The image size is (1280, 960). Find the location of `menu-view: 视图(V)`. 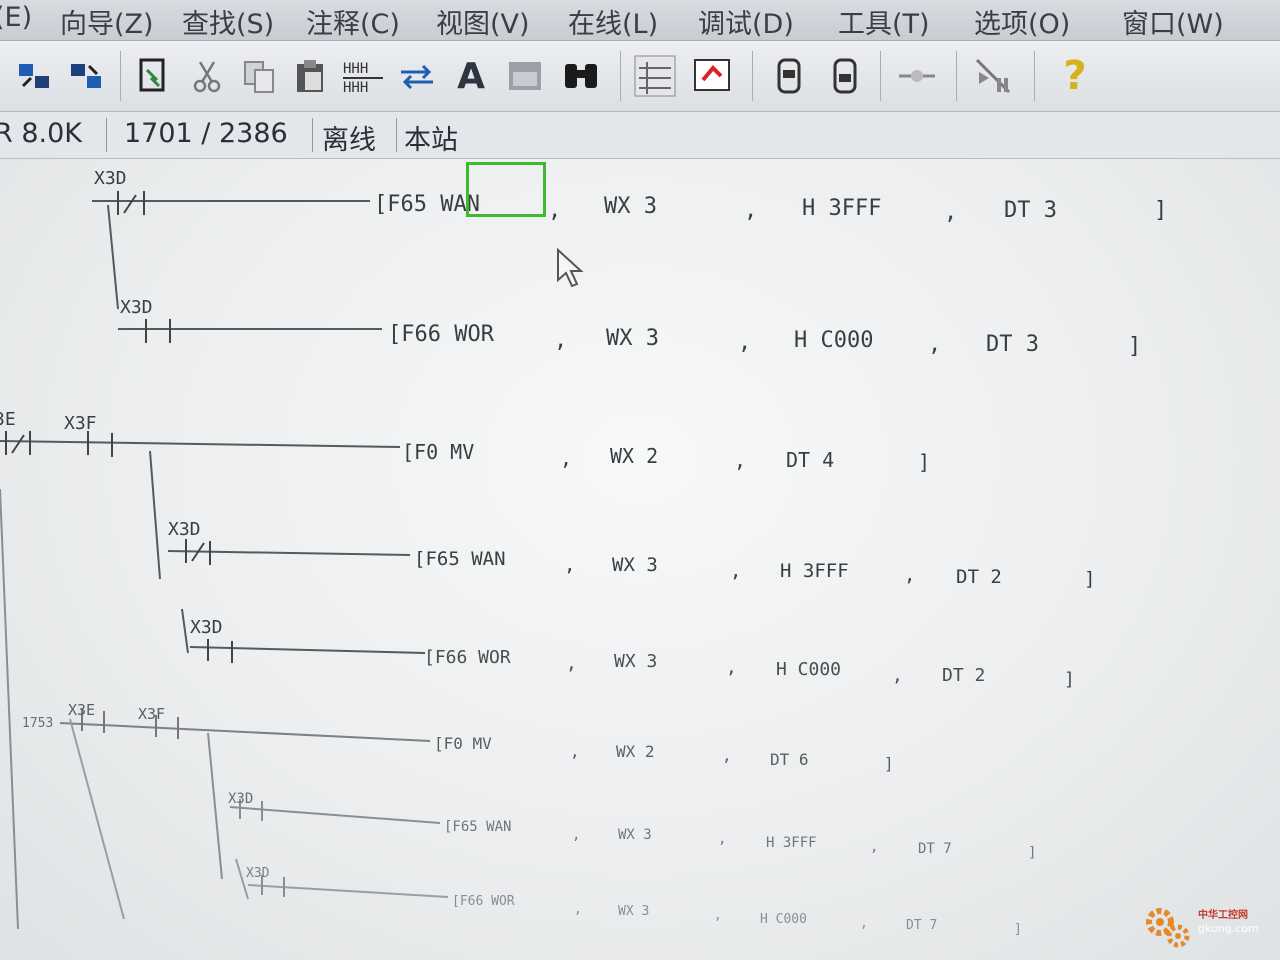

menu-view: 视图(V) is located at coordinates (483, 21).